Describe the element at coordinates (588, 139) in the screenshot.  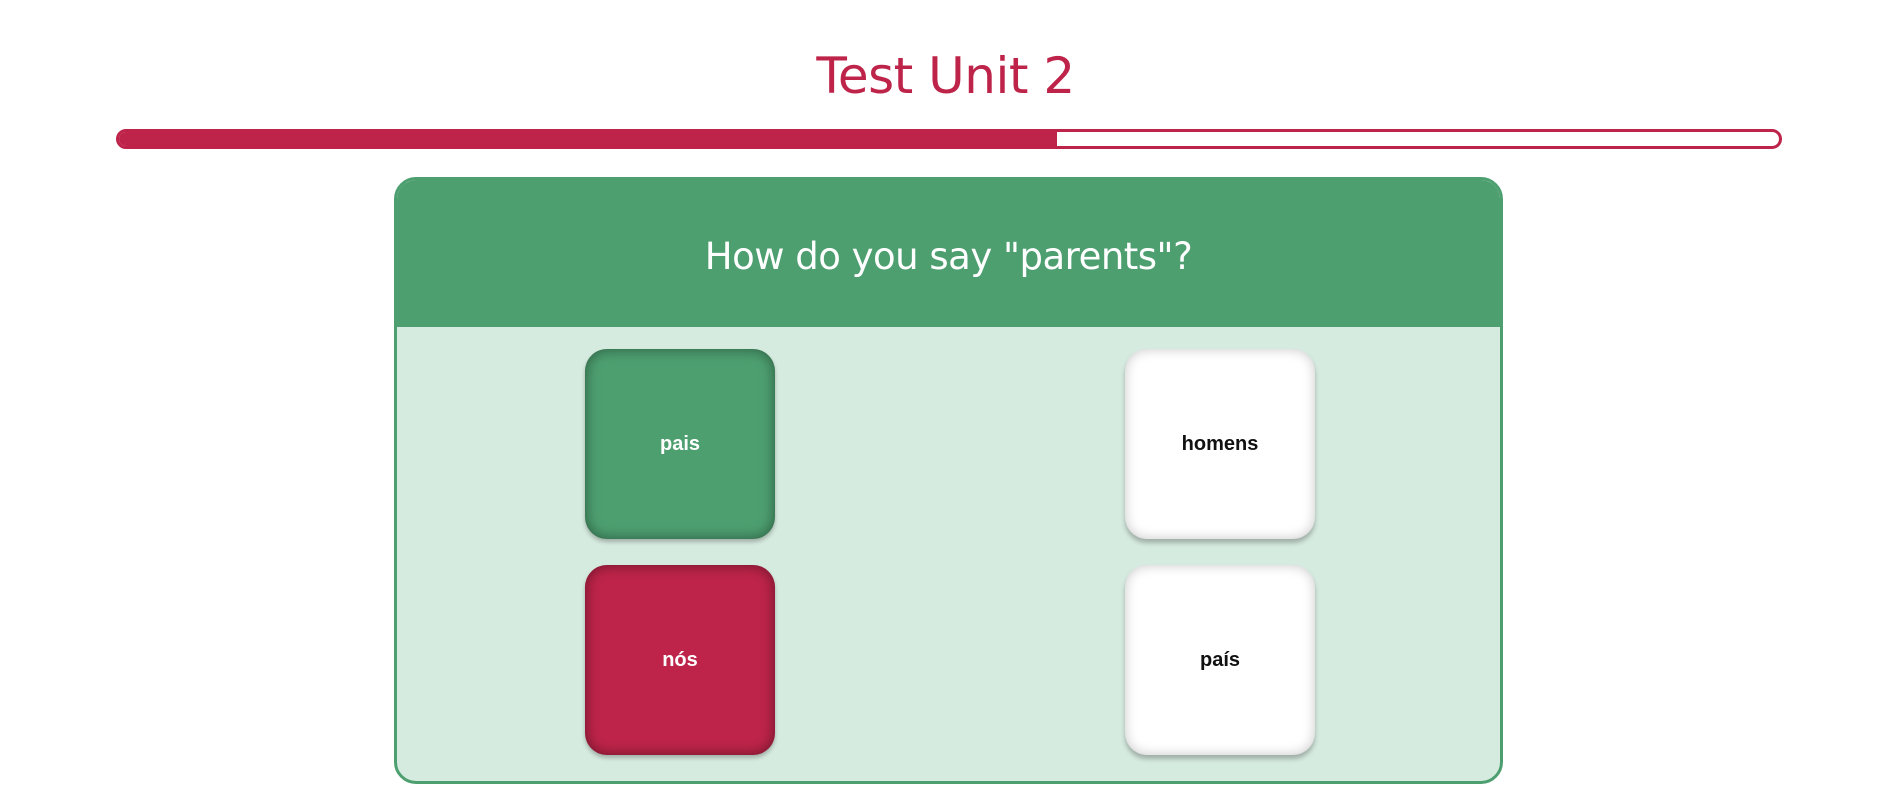
I see `progress-bar-fill` at that location.